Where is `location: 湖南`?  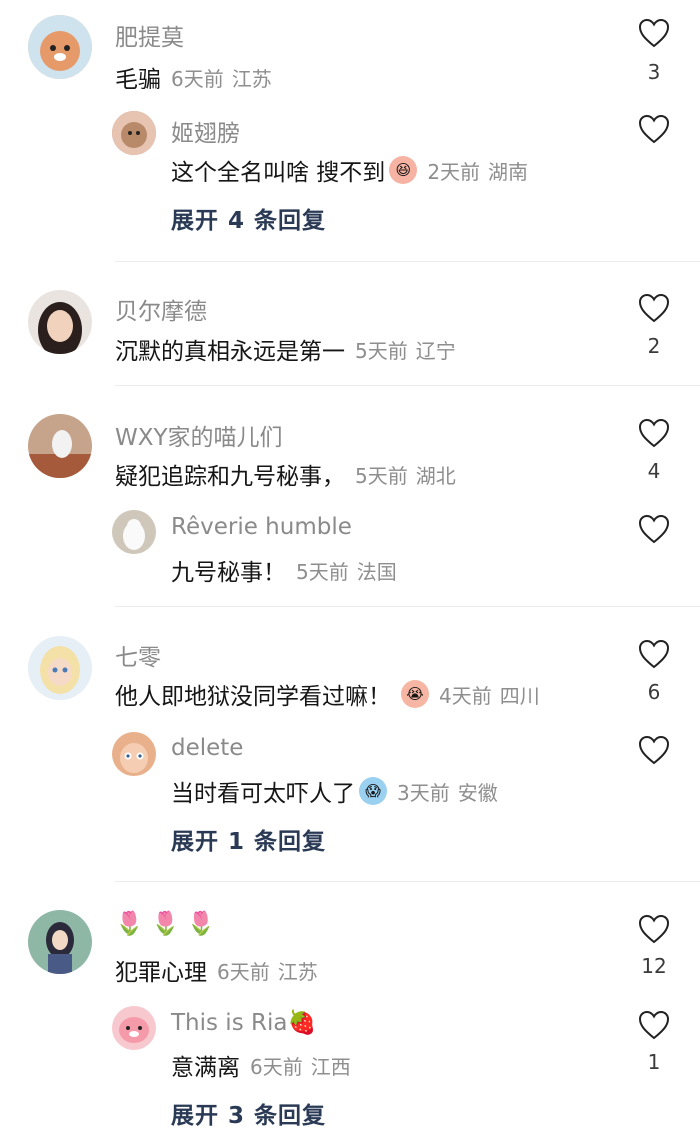 location: 湖南 is located at coordinates (508, 171).